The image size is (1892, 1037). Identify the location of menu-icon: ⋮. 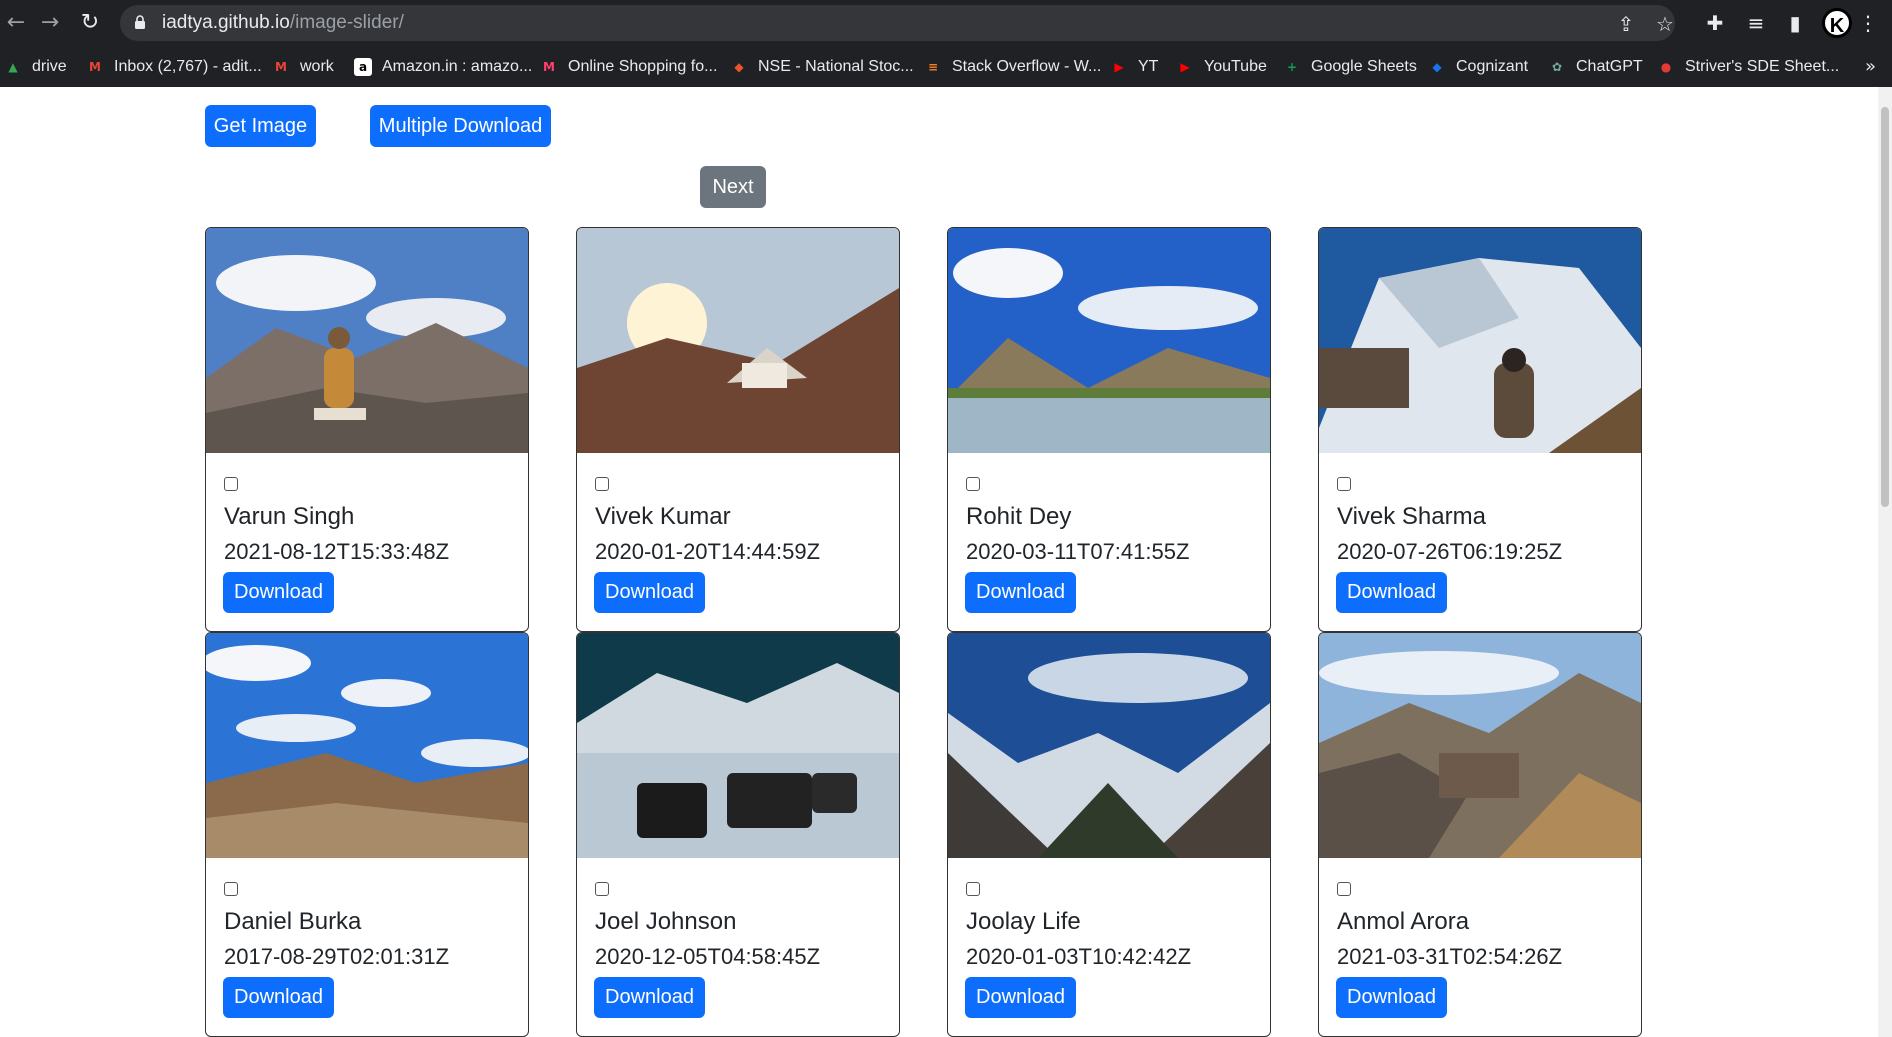
(1868, 23).